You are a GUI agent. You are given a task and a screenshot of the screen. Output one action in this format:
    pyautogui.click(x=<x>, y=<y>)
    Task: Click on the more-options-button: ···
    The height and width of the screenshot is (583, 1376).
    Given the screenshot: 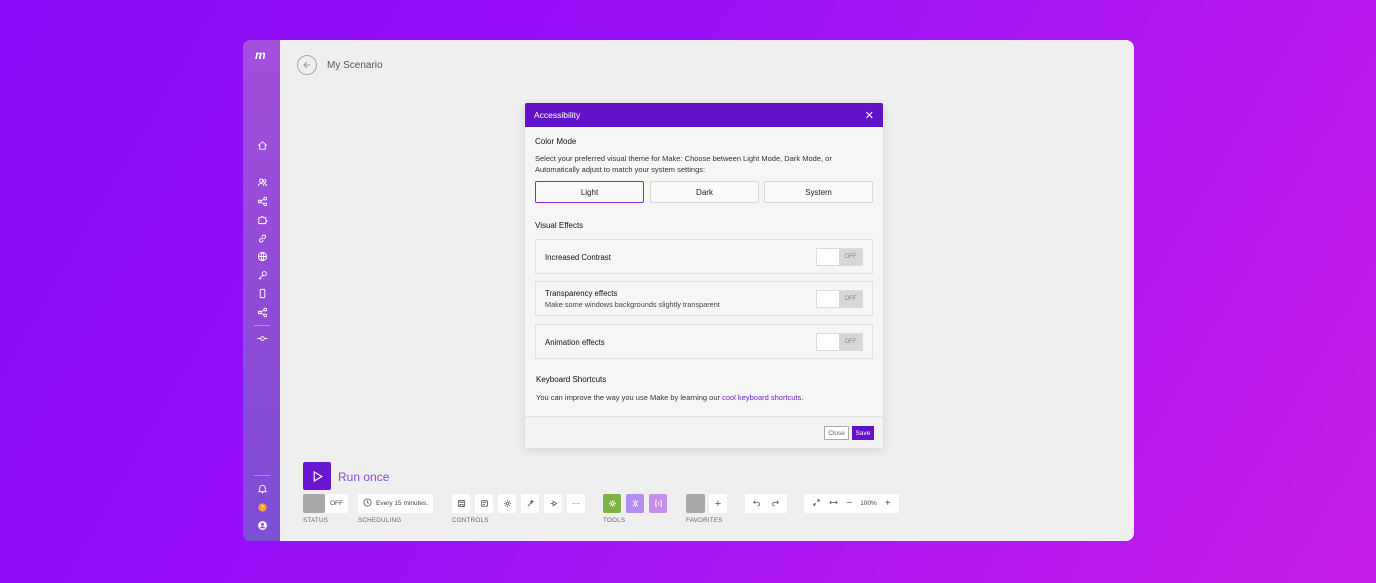 What is the action you would take?
    pyautogui.click(x=576, y=503)
    